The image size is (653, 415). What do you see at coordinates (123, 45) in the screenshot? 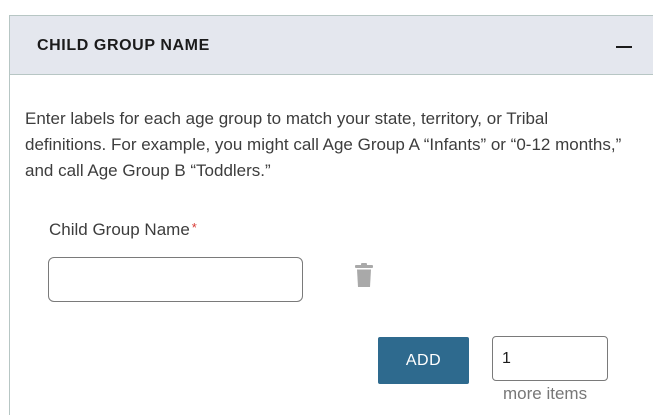
I see `section-title: CHILD GROUP NAME` at bounding box center [123, 45].